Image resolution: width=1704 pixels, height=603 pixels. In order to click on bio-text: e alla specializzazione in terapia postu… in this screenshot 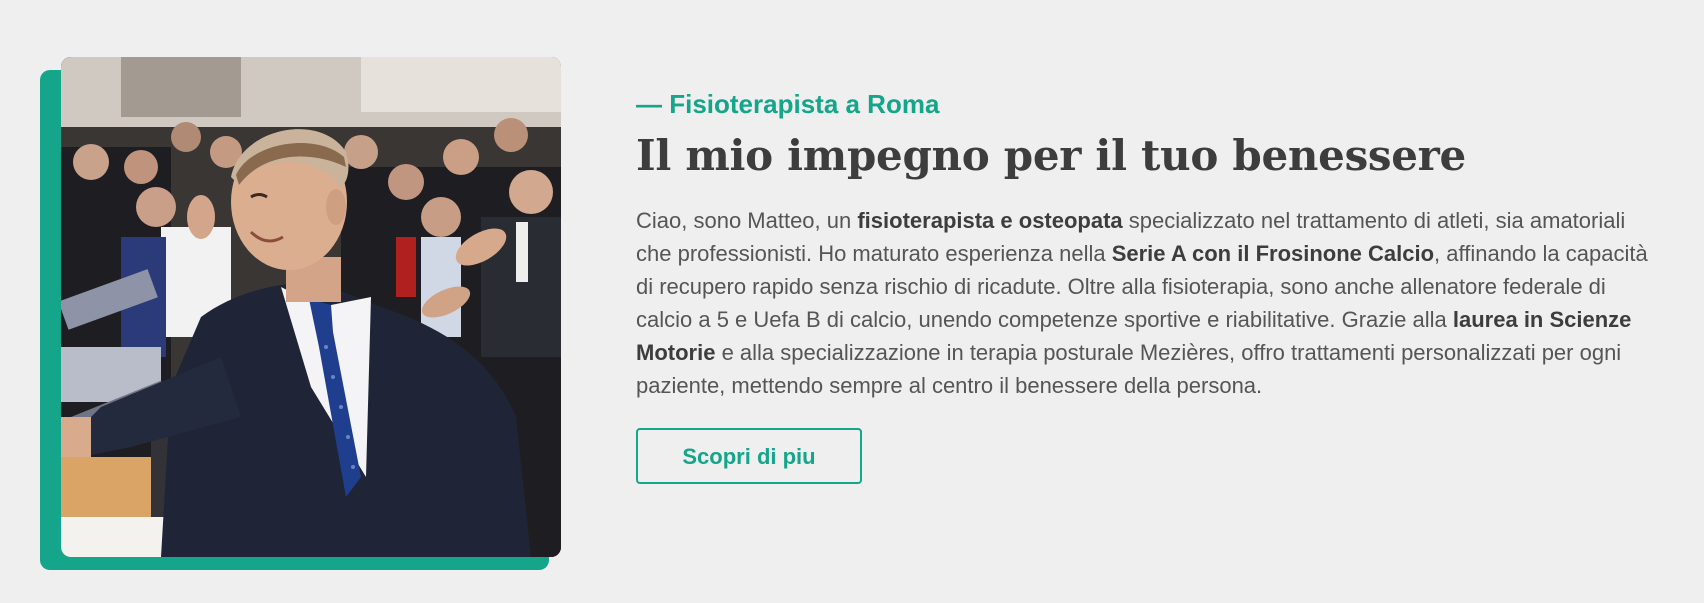, I will do `click(1129, 369)`.